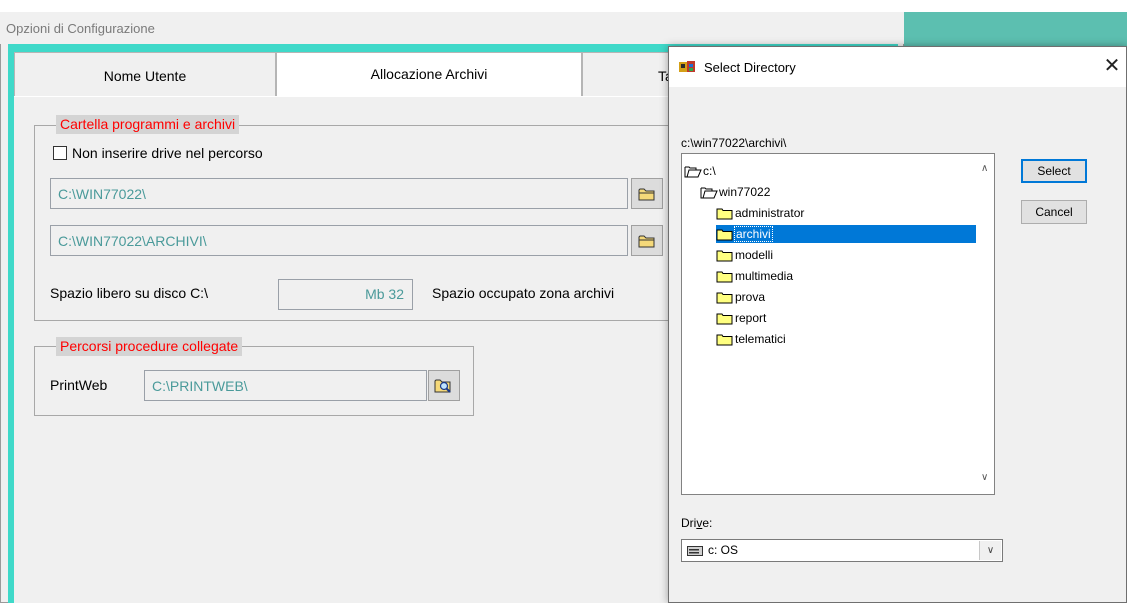  I want to click on tree-item: c:\, so click(700, 171).